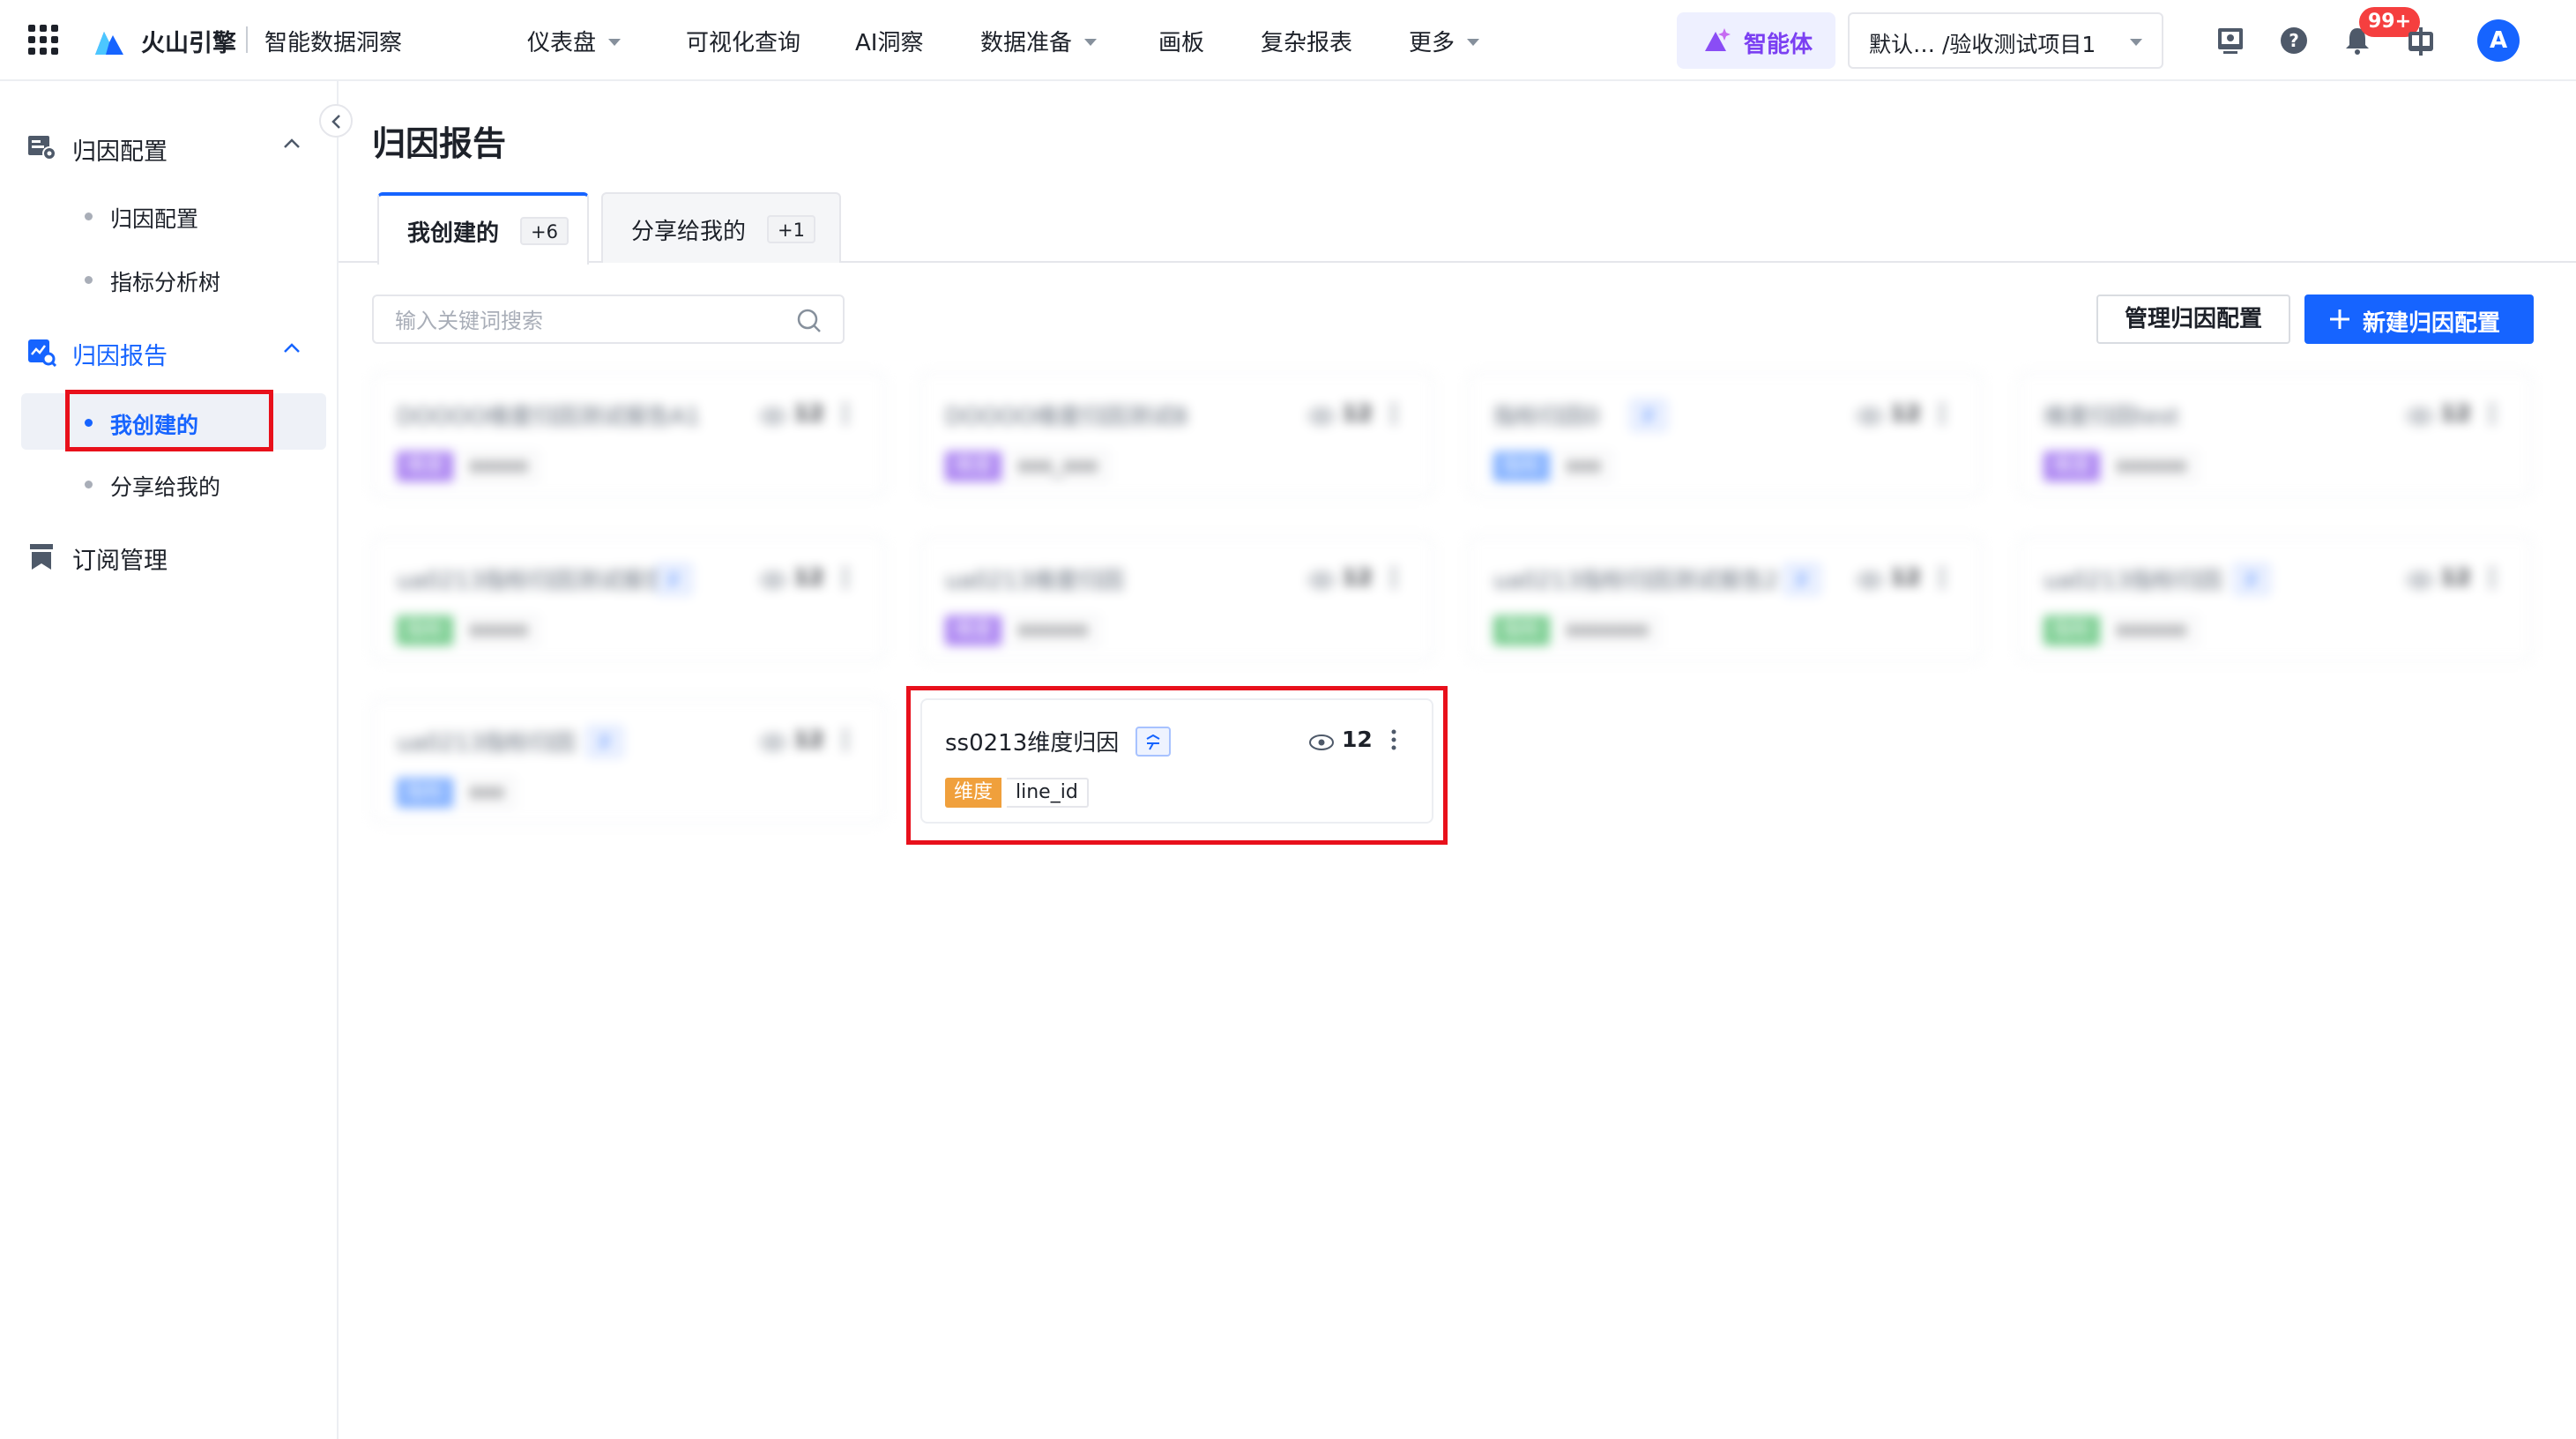 The width and height of the screenshot is (2576, 1439). Describe the element at coordinates (120, 152) in the screenshot. I see `sidebar-section-label: 归因配置` at that location.